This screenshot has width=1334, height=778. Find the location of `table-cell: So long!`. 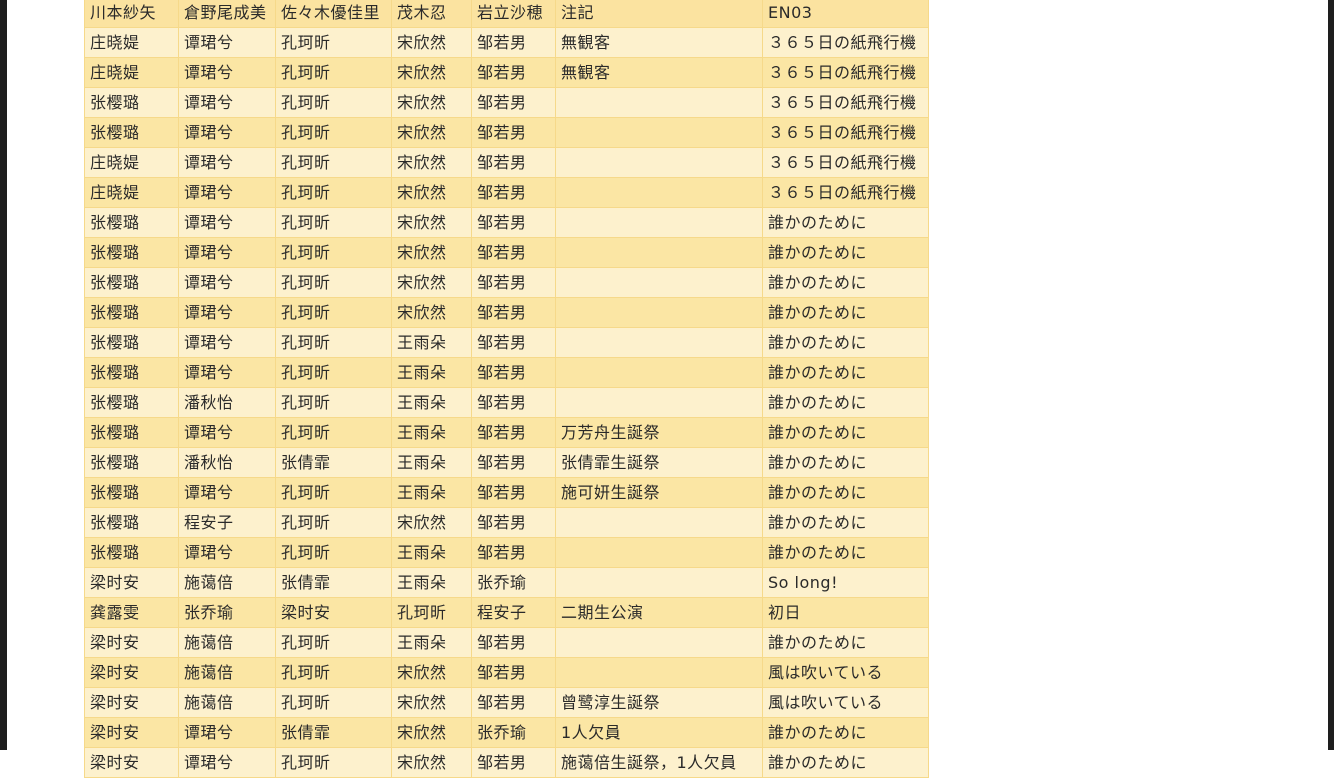

table-cell: So long! is located at coordinates (845, 582).